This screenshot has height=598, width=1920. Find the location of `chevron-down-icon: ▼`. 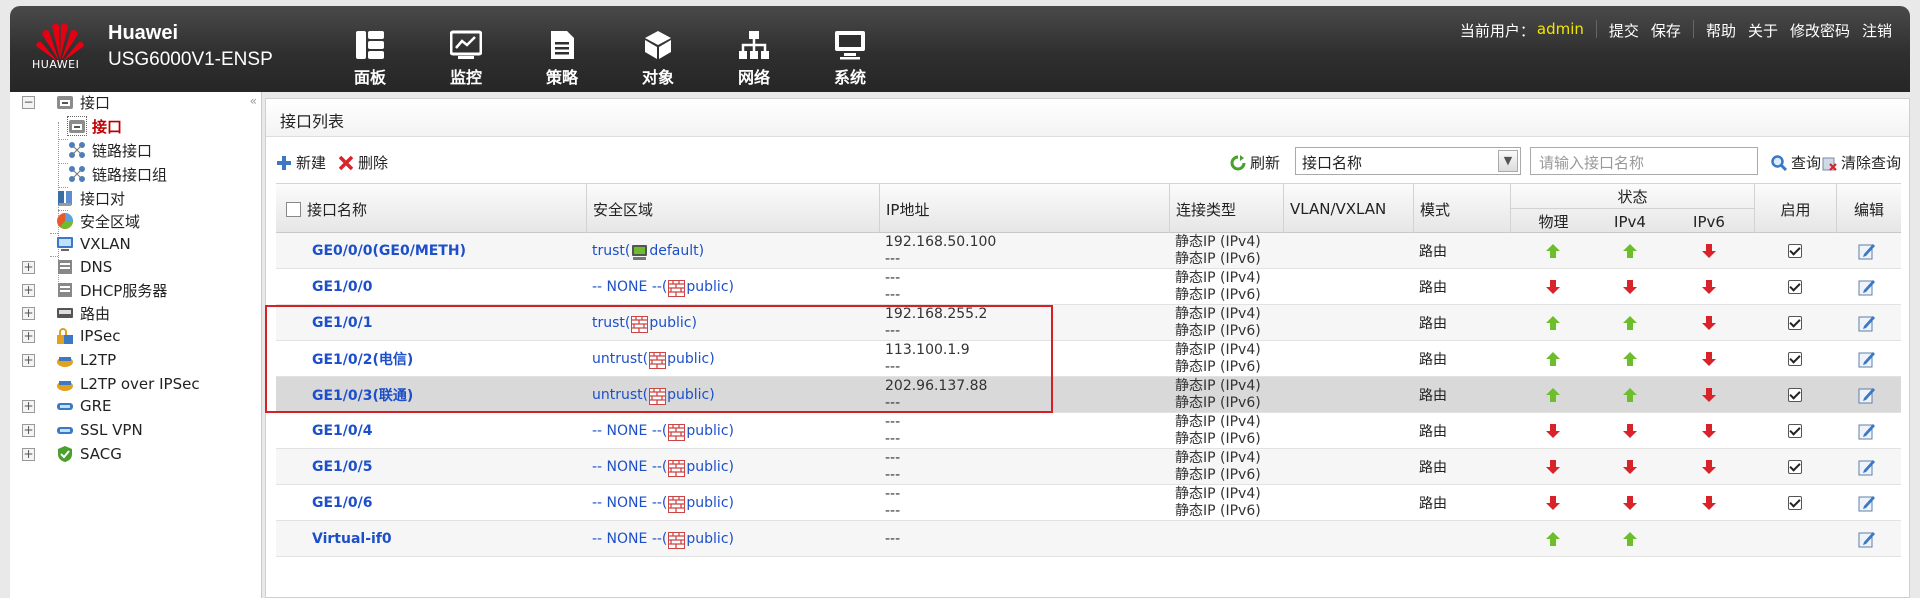

chevron-down-icon: ▼ is located at coordinates (1508, 161).